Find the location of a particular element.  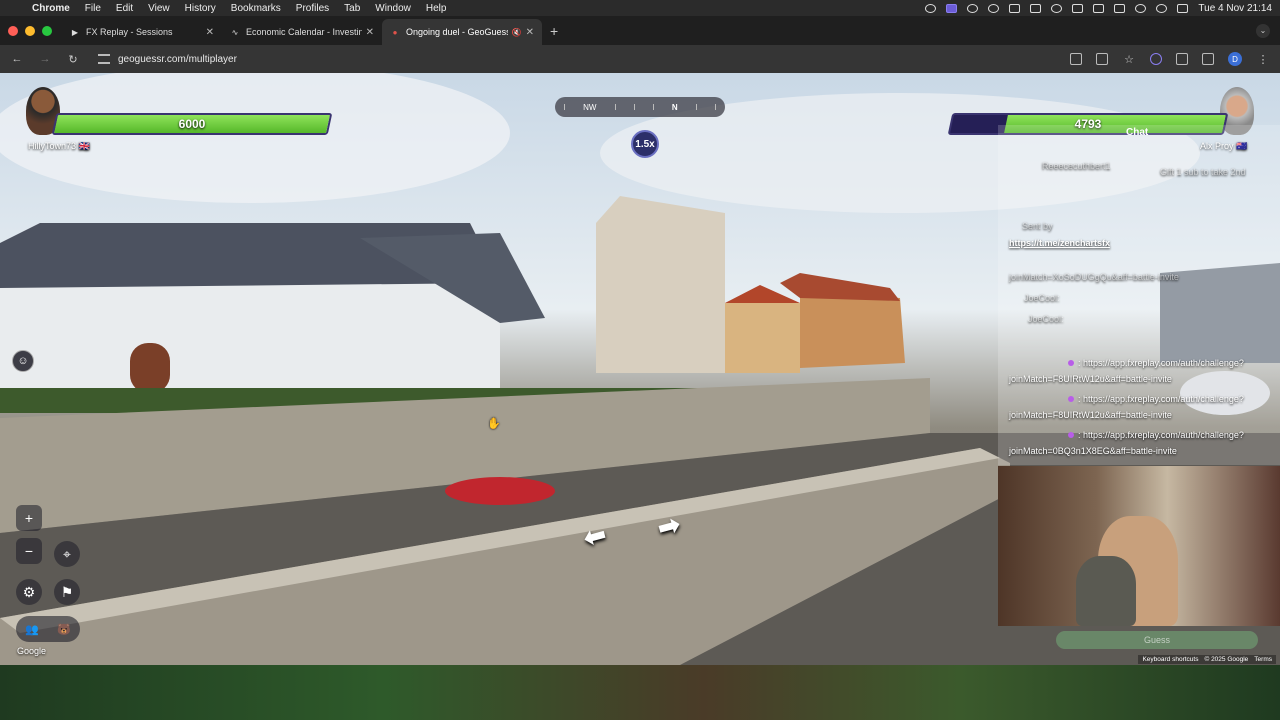

guess-button: Guess is located at coordinates (1157, 640).